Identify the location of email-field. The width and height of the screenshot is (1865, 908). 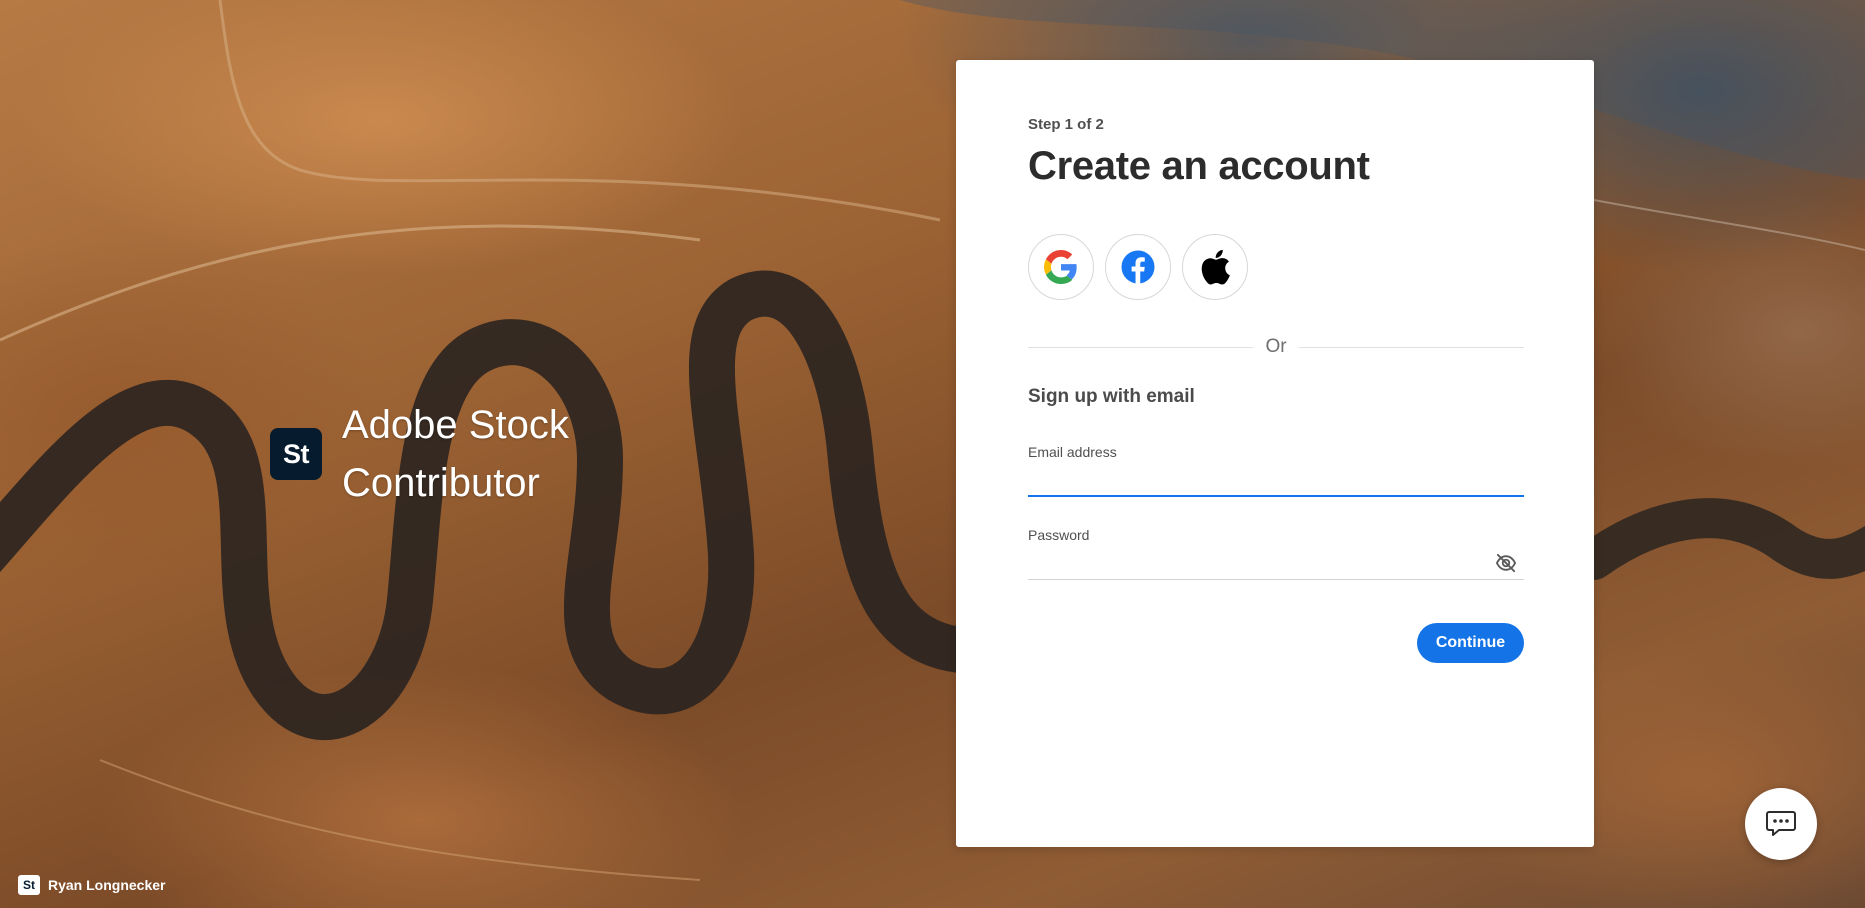
(1276, 480).